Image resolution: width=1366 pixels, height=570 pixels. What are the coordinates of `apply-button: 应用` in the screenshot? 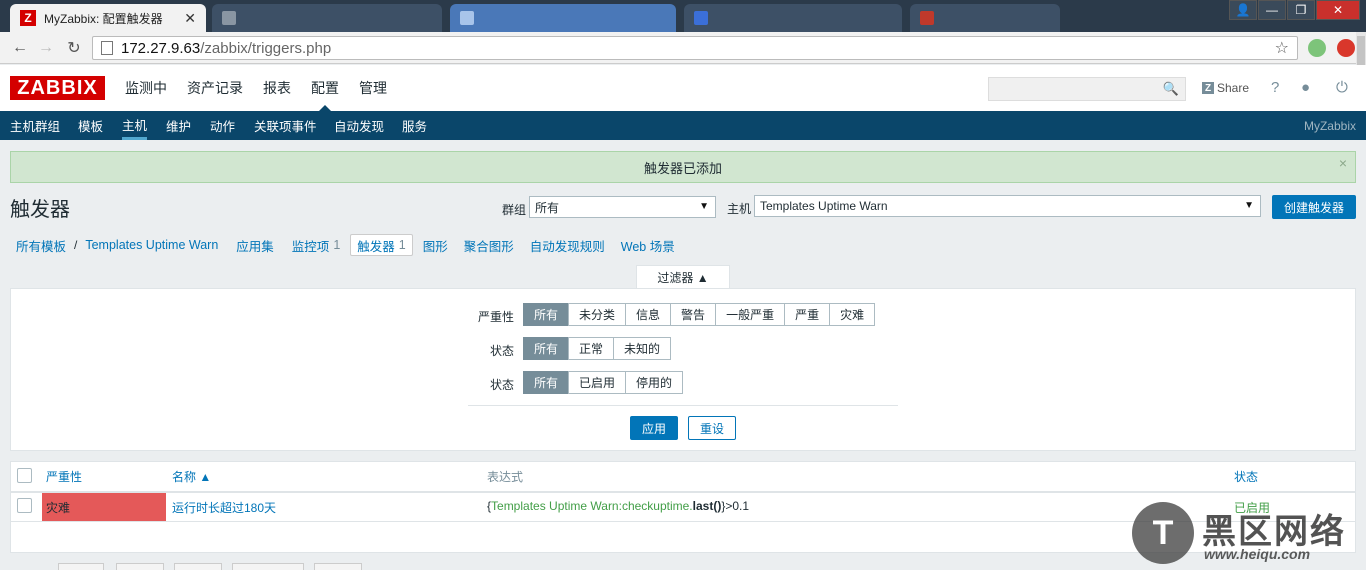 It's located at (654, 428).